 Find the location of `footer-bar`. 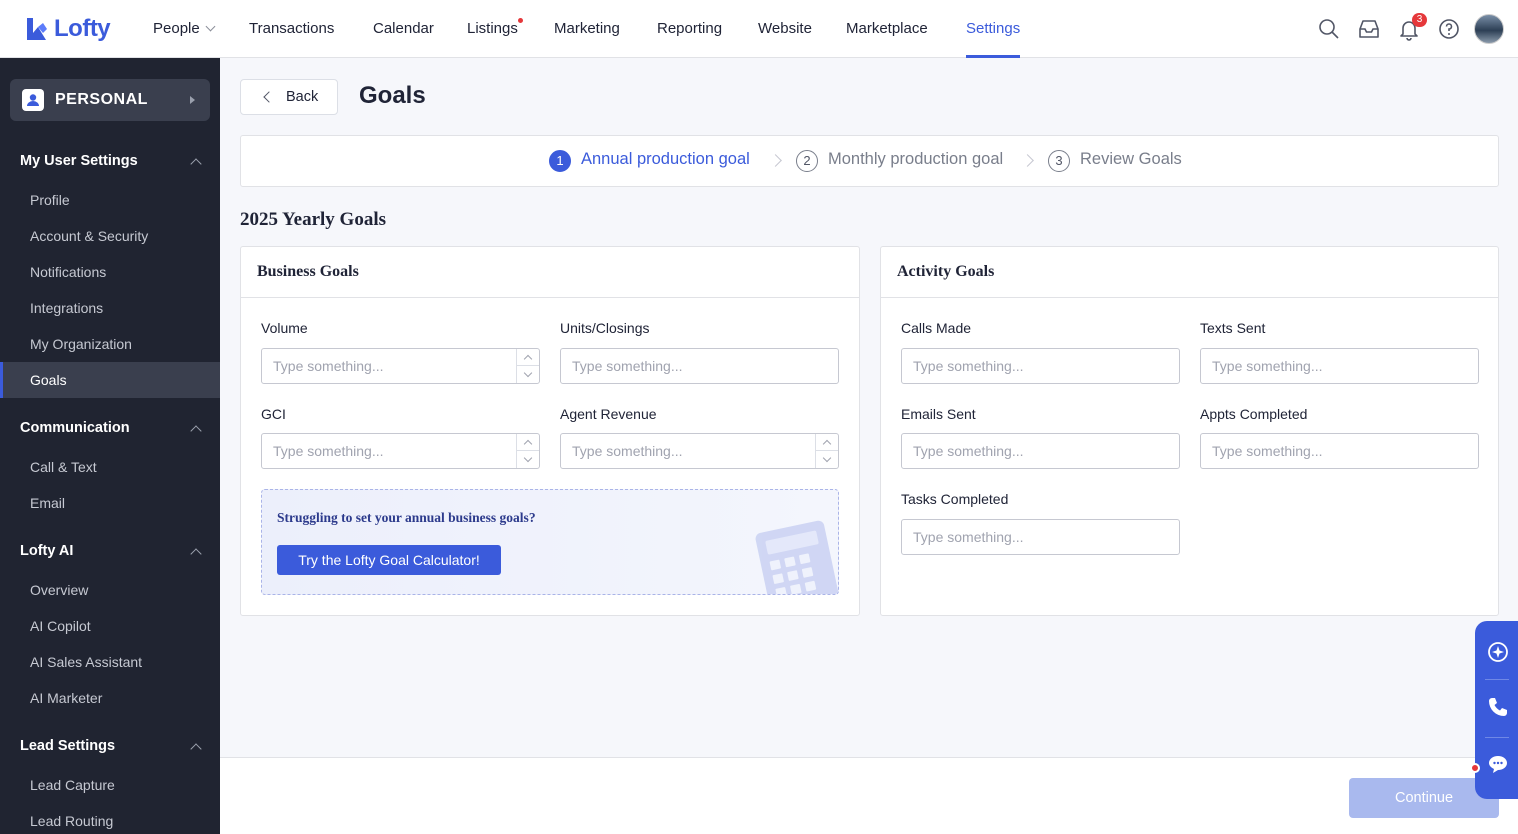

footer-bar is located at coordinates (869, 795).